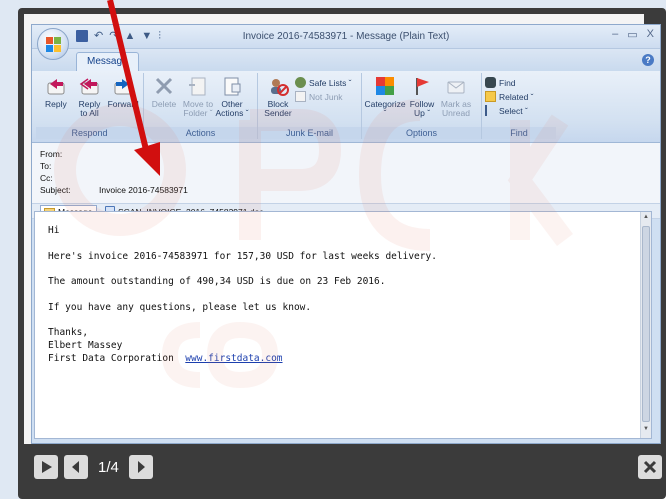 Image resolution: width=666 pixels, height=499 pixels. I want to click on group-label-find: Find, so click(519, 133).